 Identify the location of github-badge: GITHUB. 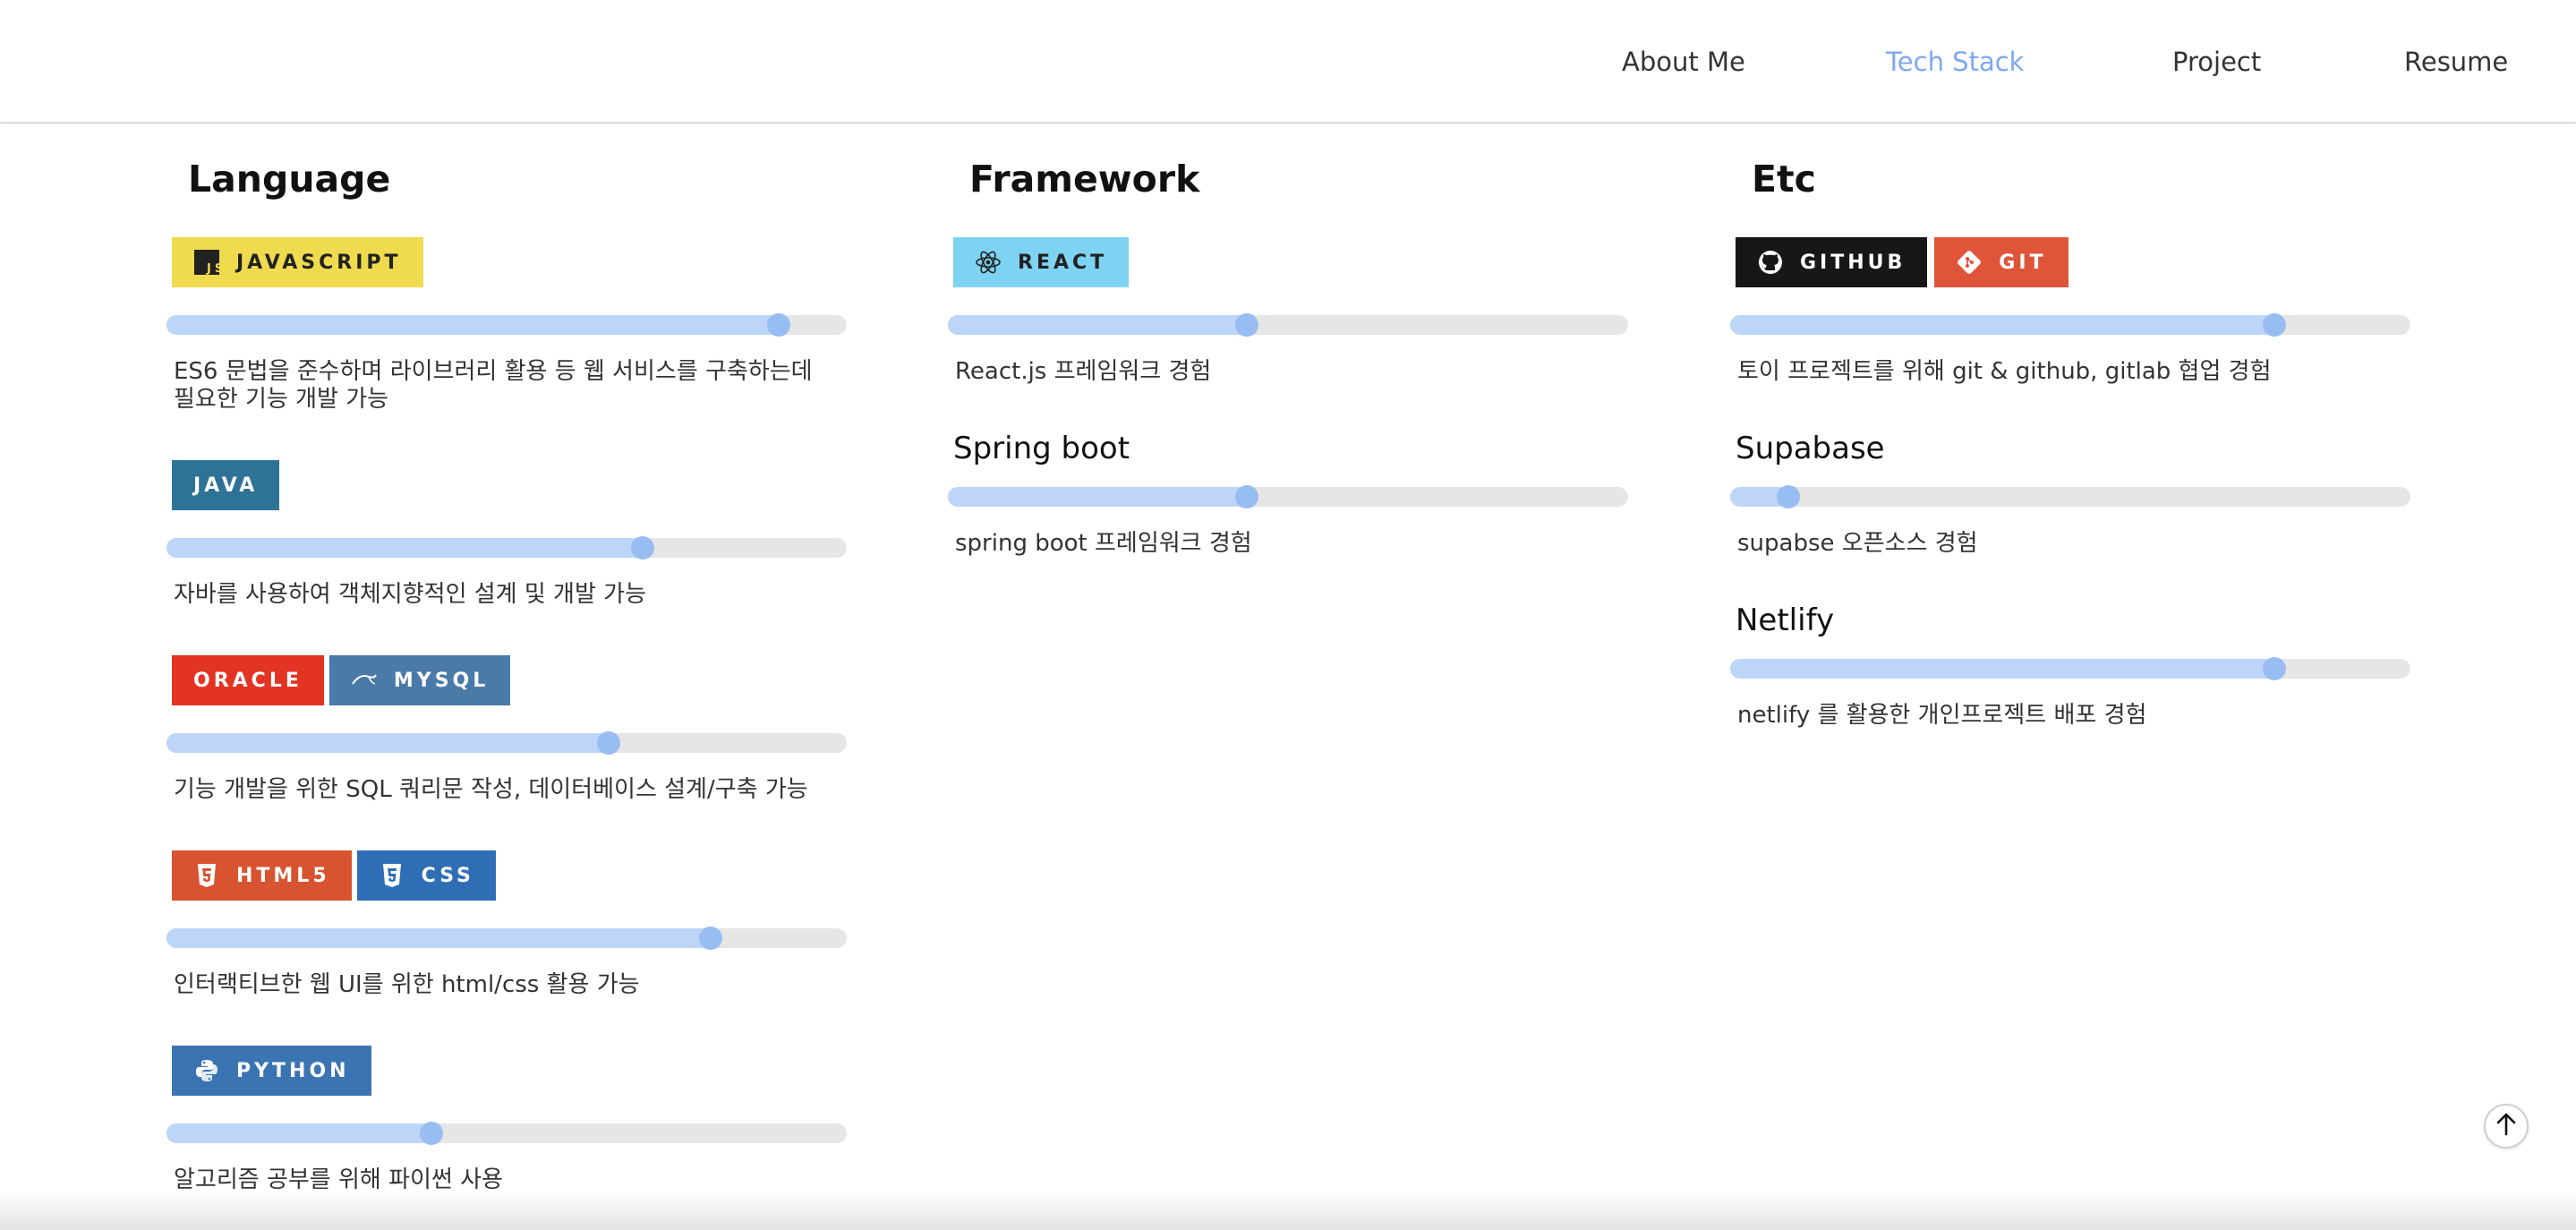
(1832, 262).